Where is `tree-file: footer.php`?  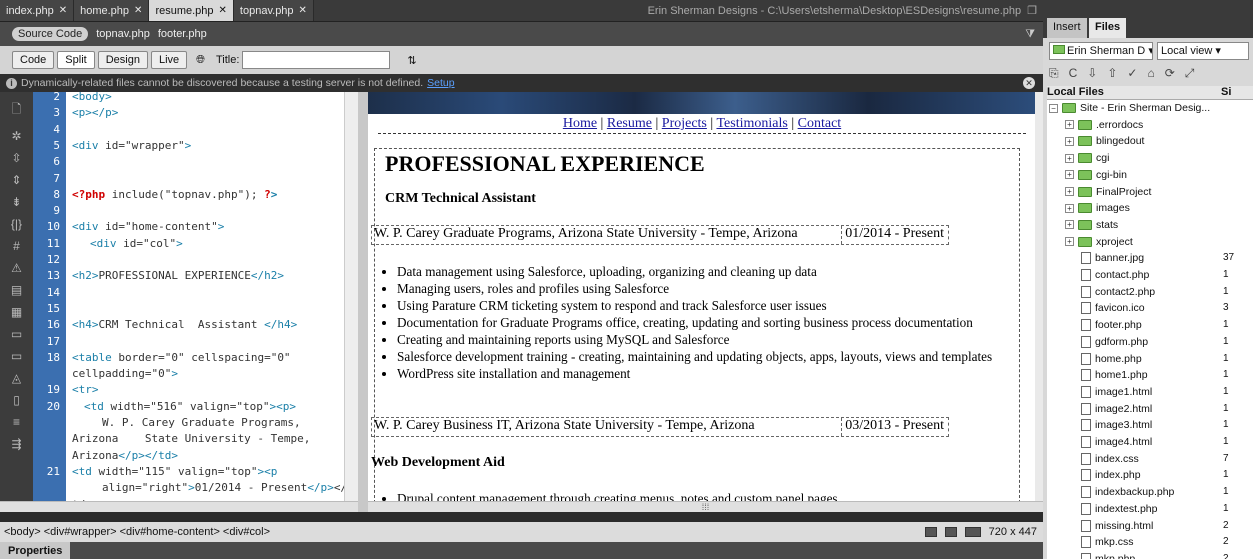
tree-file: footer.php is located at coordinates (1111, 325).